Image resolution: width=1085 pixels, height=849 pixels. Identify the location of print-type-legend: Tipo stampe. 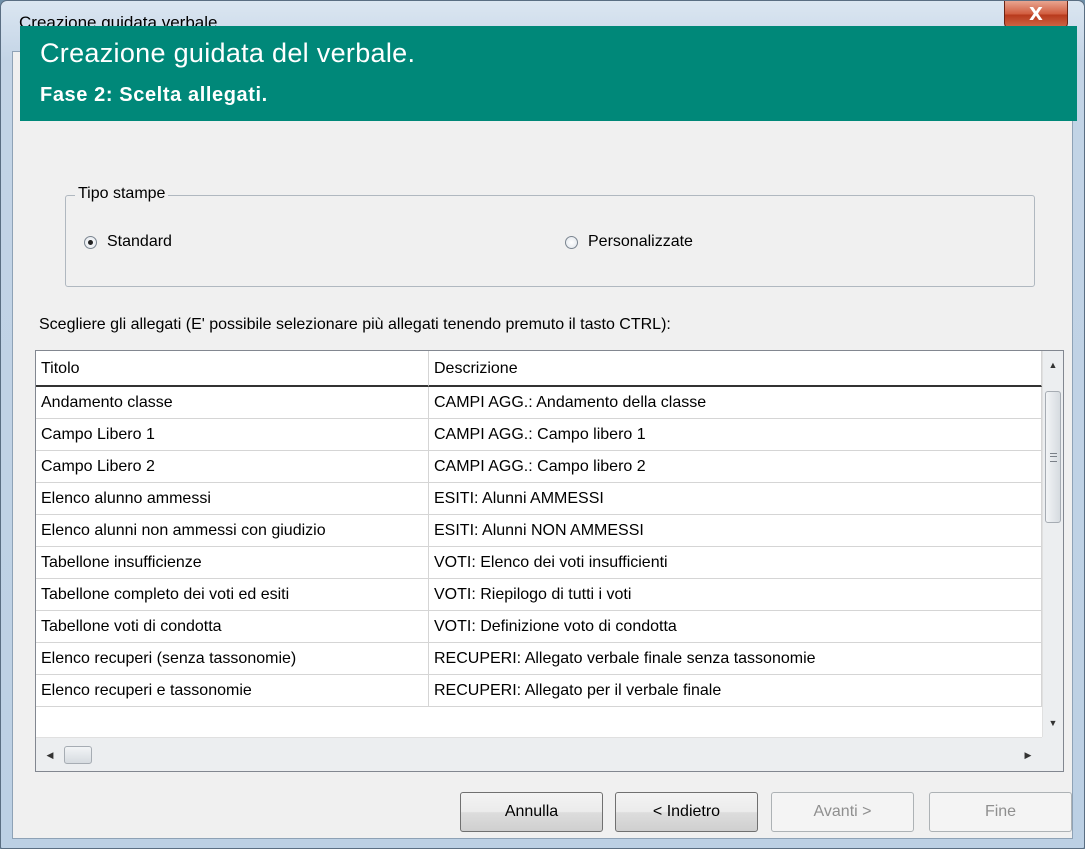
(122, 194).